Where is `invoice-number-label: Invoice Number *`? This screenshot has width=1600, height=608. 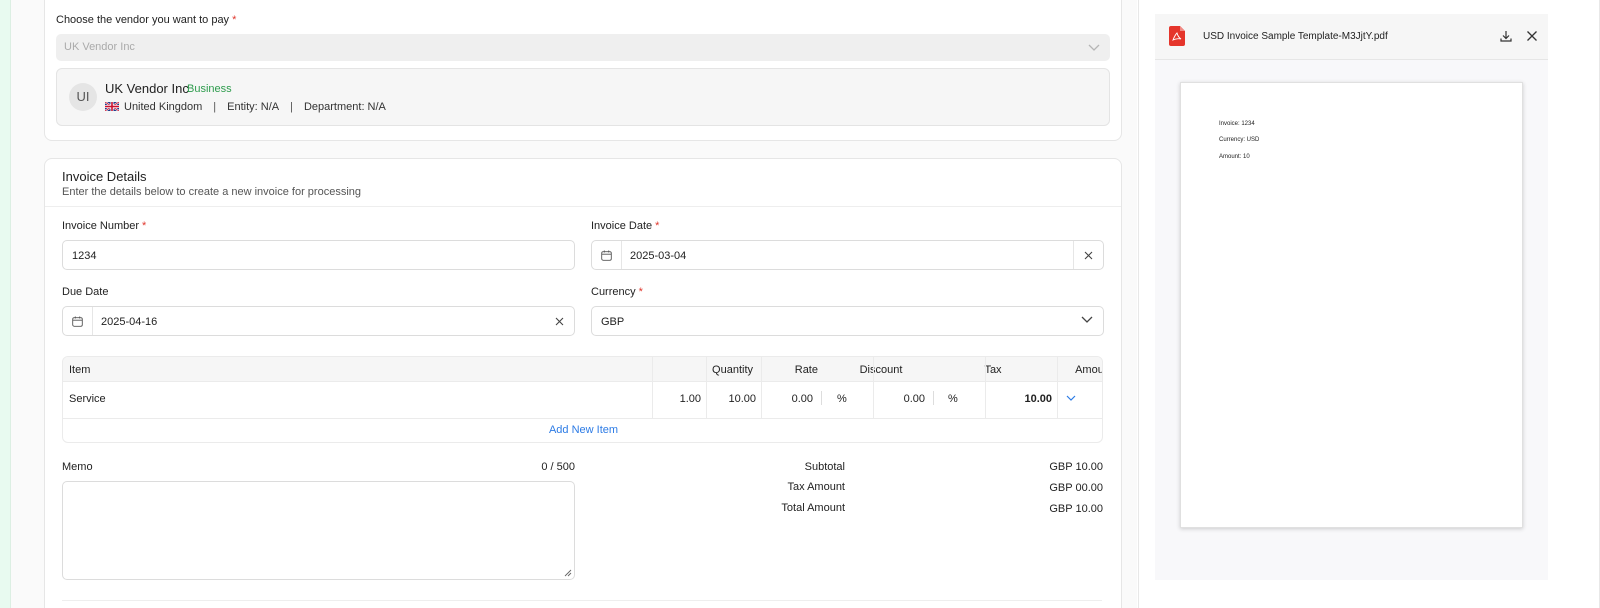
invoice-number-label: Invoice Number * is located at coordinates (104, 226).